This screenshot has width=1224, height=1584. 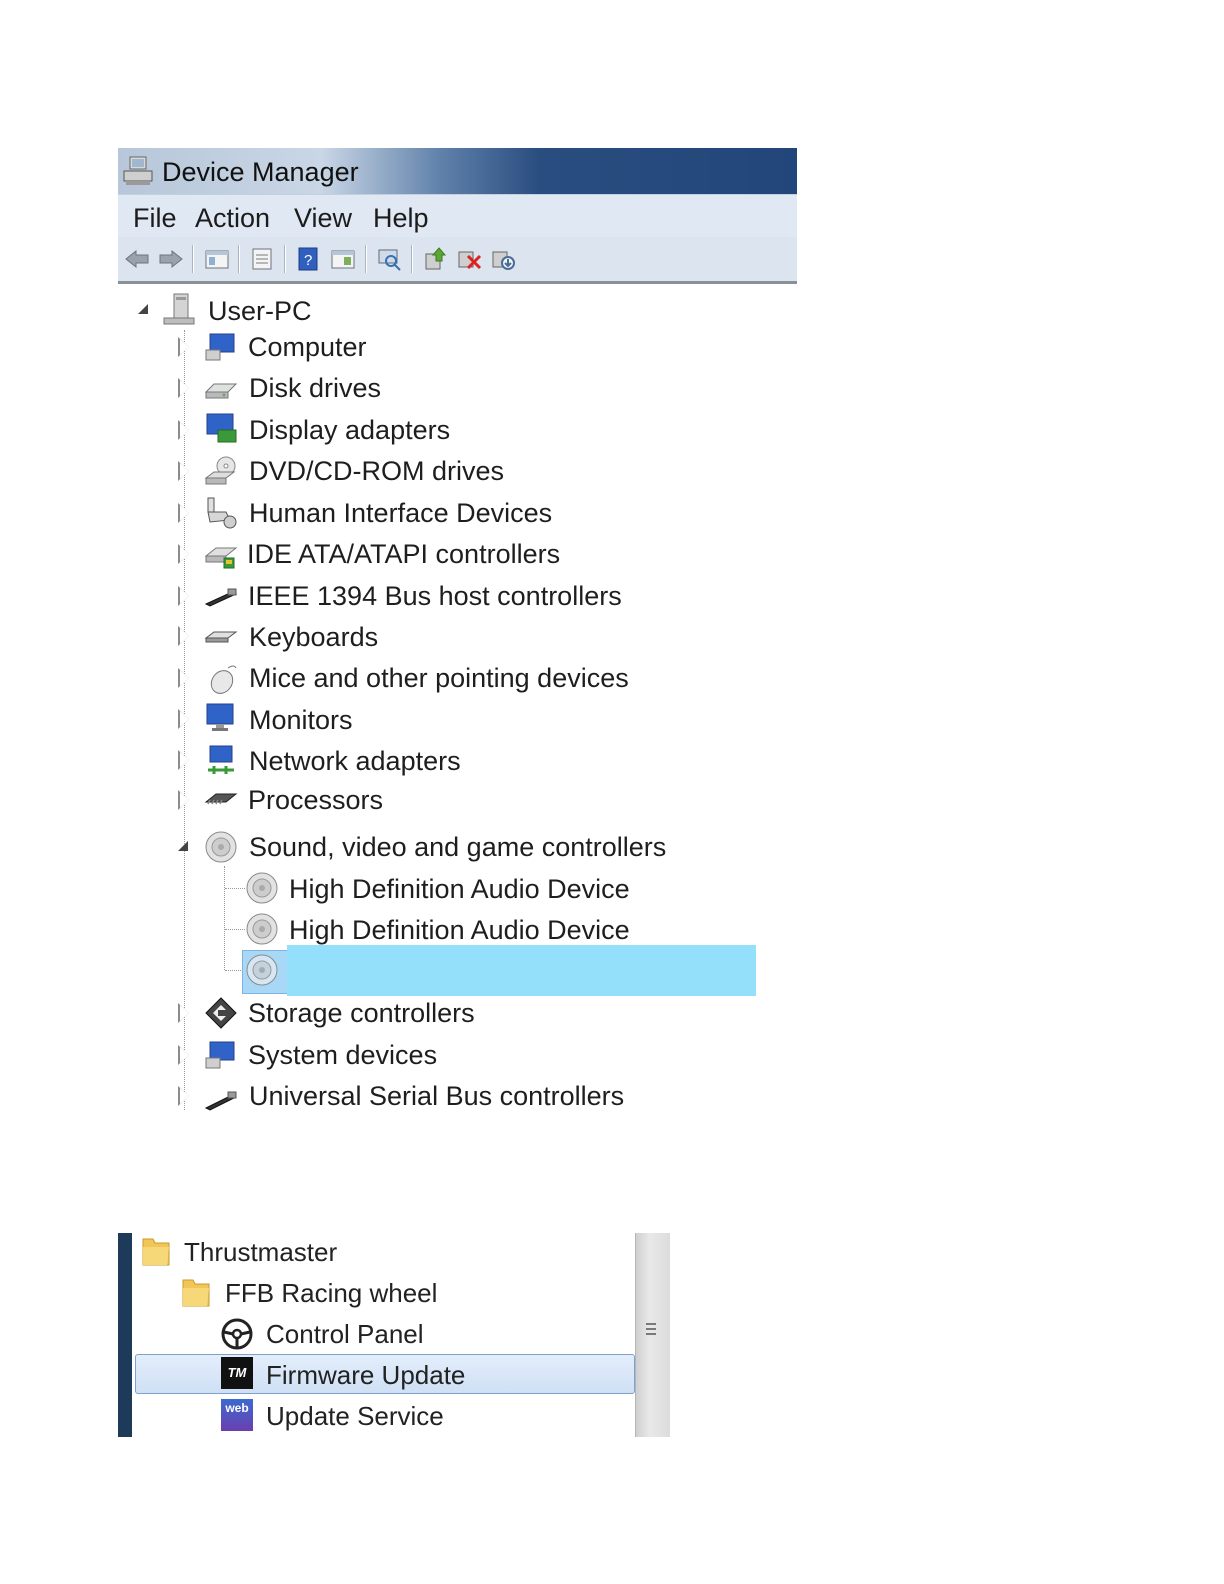 I want to click on tree-item-computer: Computer, so click(x=307, y=347).